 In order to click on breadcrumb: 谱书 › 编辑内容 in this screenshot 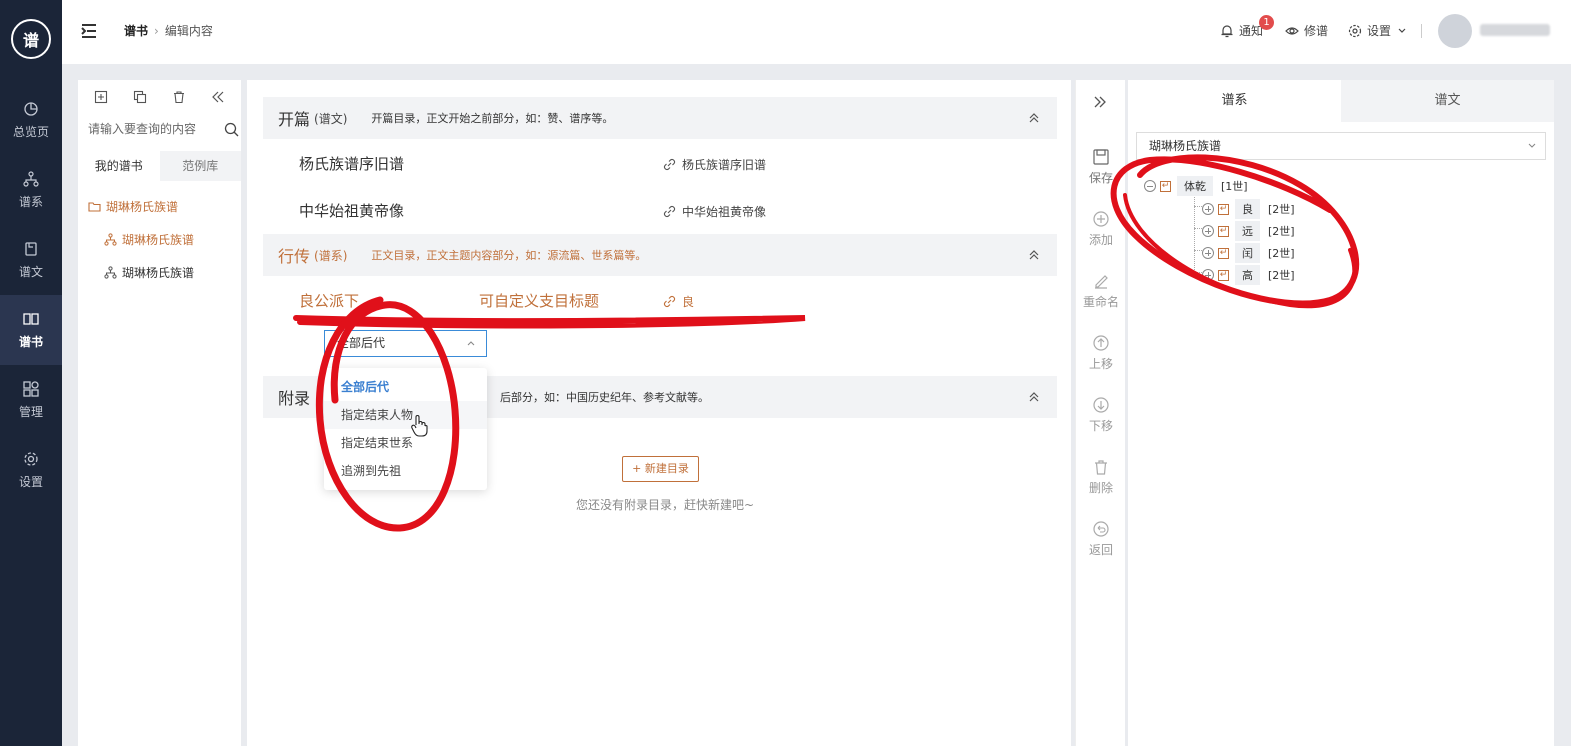, I will do `click(168, 30)`.